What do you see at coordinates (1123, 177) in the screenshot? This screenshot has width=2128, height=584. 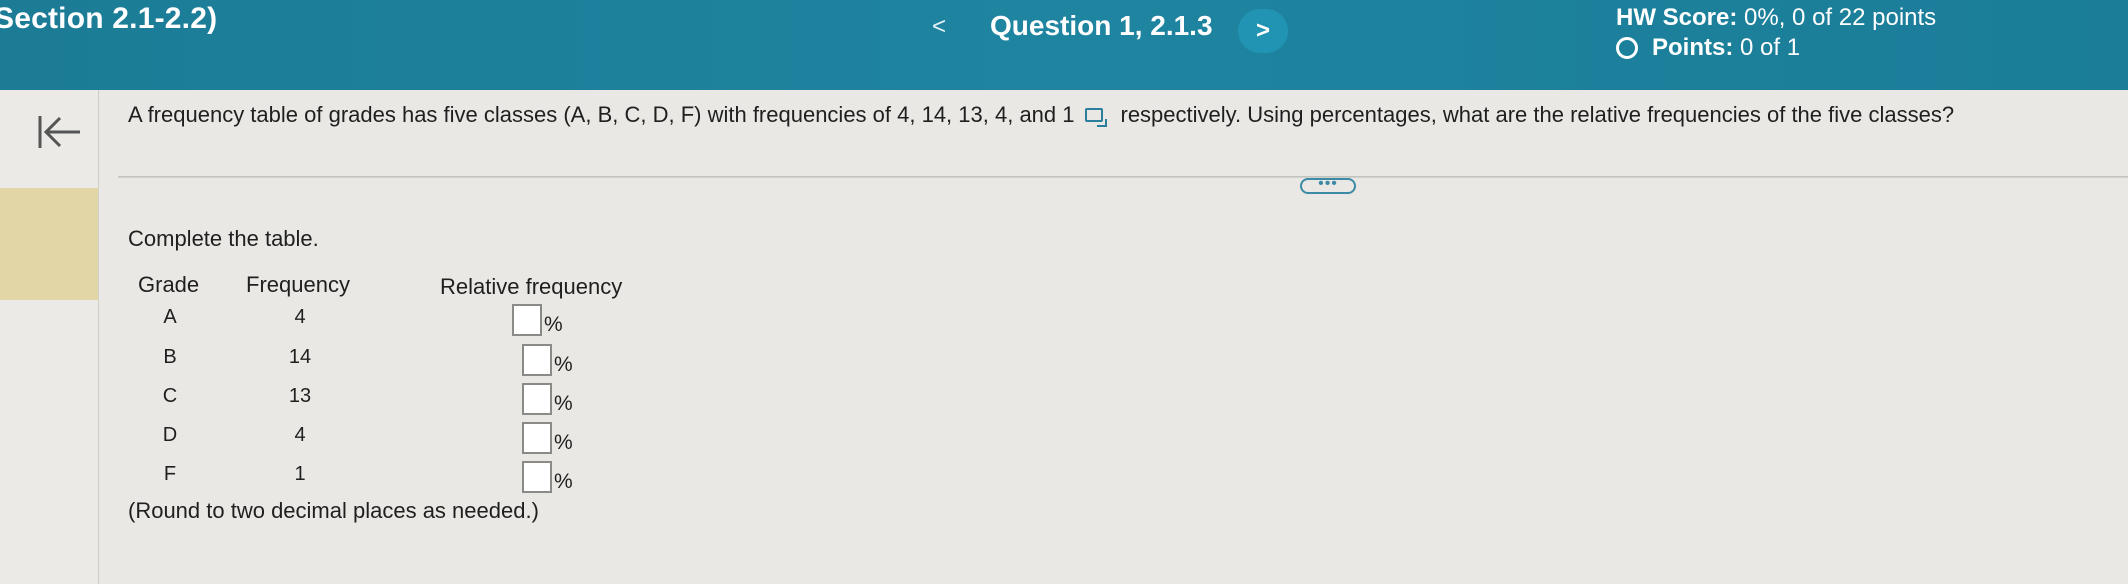 I see `question-divider` at bounding box center [1123, 177].